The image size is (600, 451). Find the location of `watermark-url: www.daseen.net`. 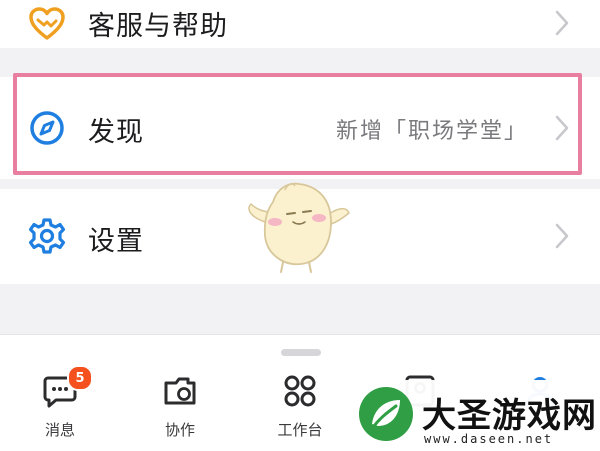

watermark-url: www.daseen.net is located at coordinates (489, 439).